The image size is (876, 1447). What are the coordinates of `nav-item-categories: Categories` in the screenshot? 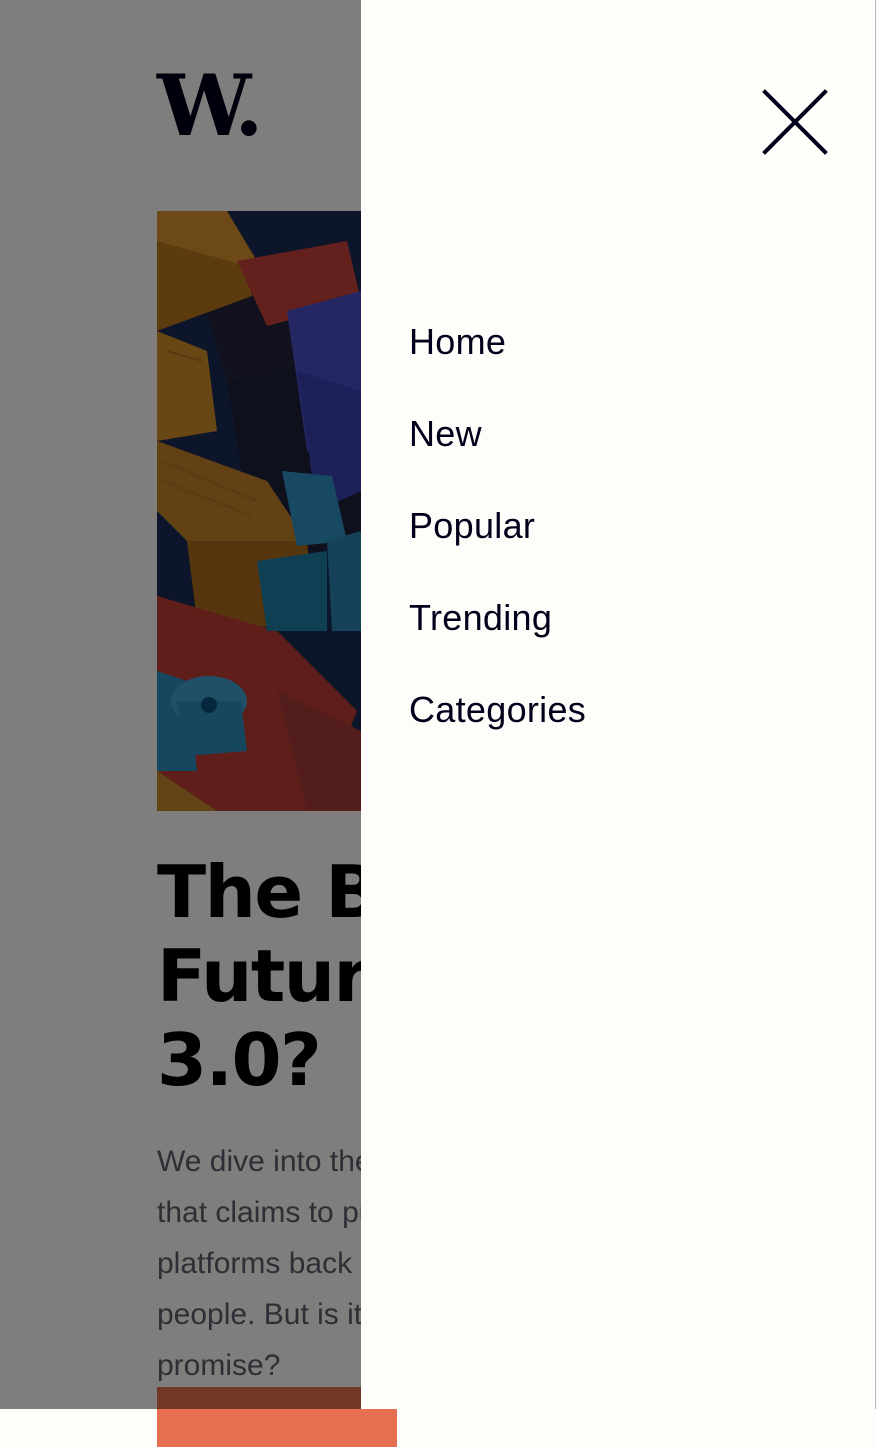 It's located at (497, 734).